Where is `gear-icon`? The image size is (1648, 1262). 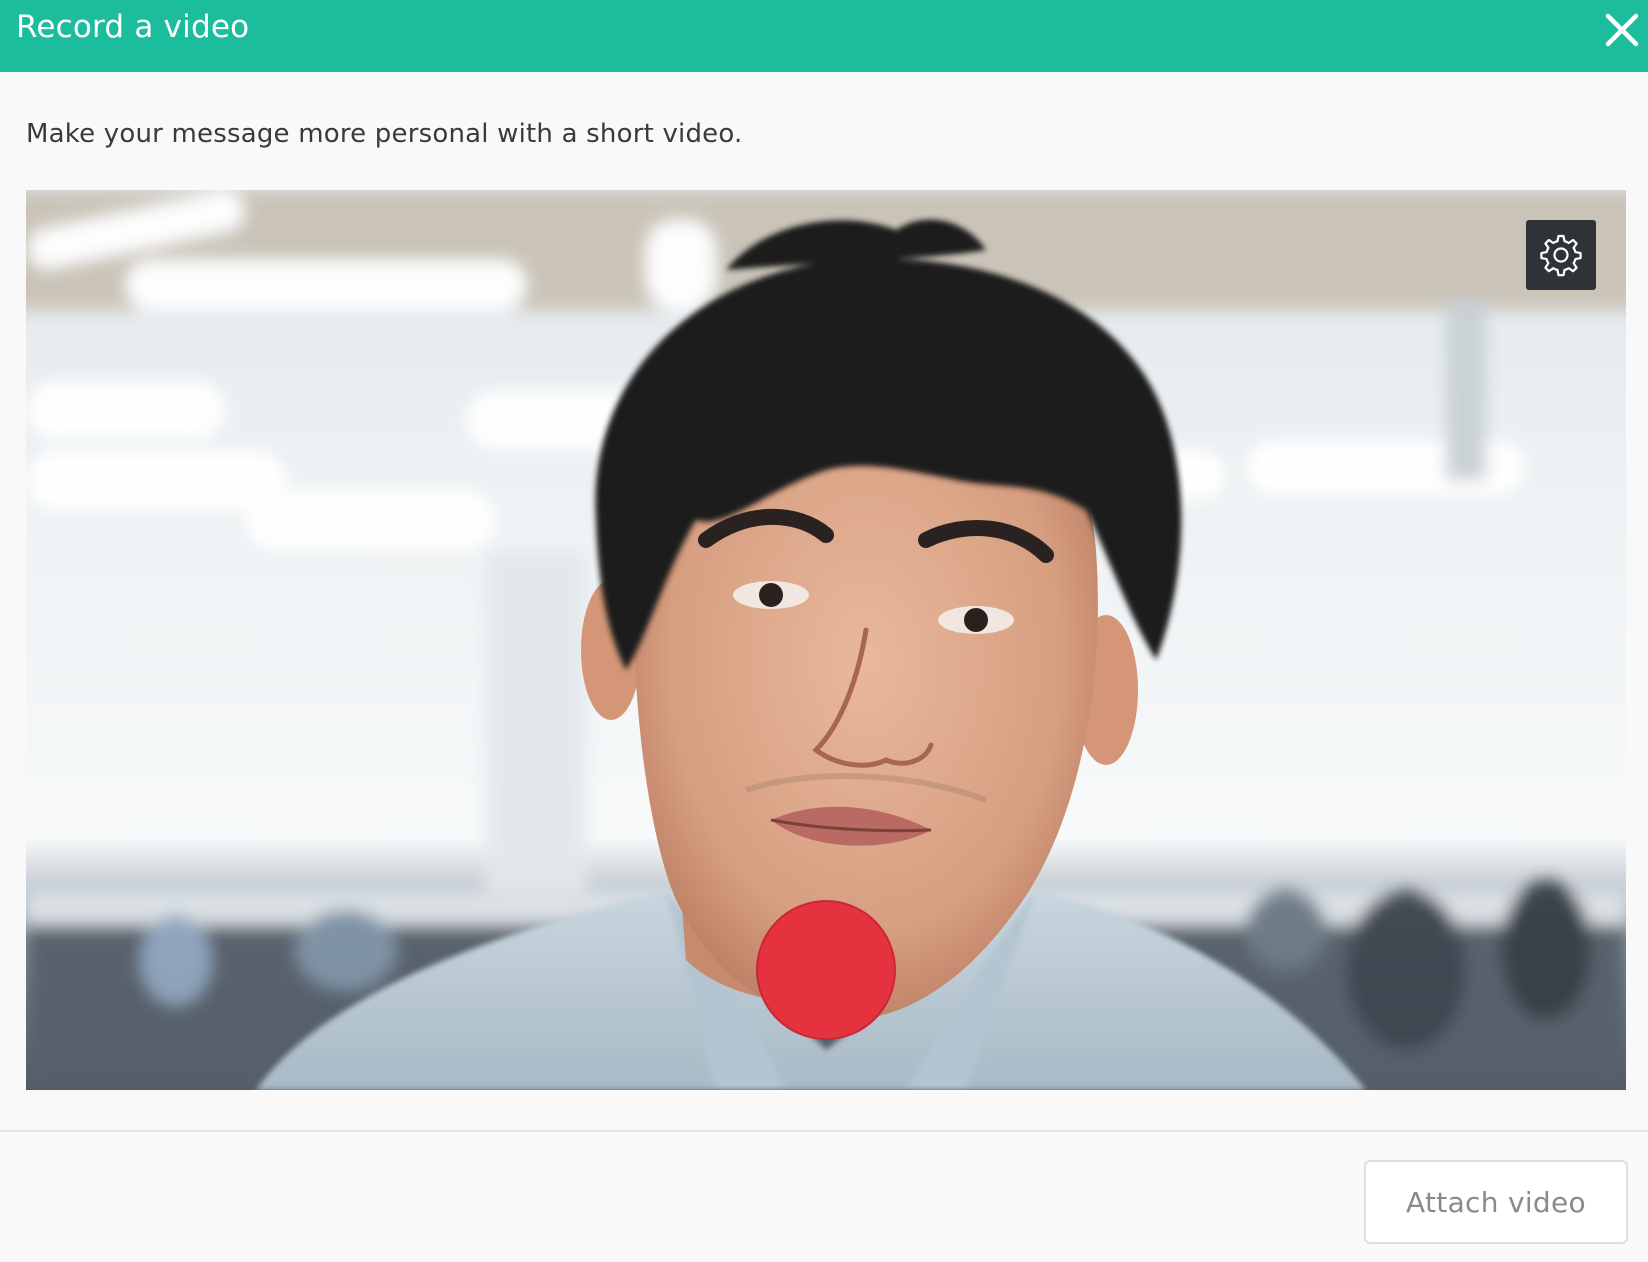
gear-icon is located at coordinates (1561, 255).